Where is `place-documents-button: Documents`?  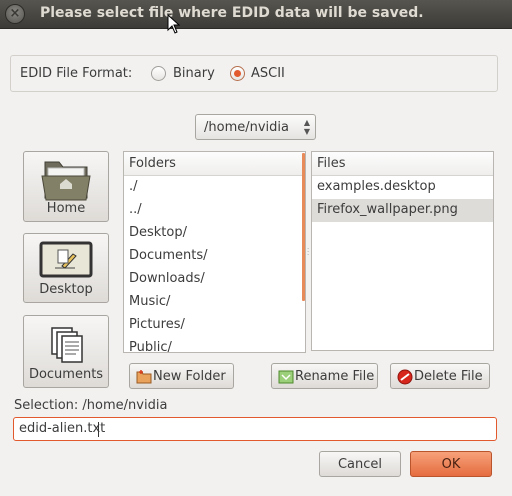
place-documents-button: Documents is located at coordinates (66, 351).